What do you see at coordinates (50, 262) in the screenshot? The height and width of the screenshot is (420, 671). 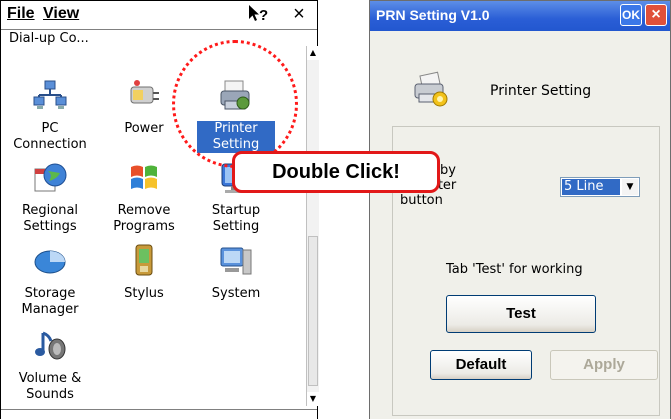 I see `storage-manager-icon` at bounding box center [50, 262].